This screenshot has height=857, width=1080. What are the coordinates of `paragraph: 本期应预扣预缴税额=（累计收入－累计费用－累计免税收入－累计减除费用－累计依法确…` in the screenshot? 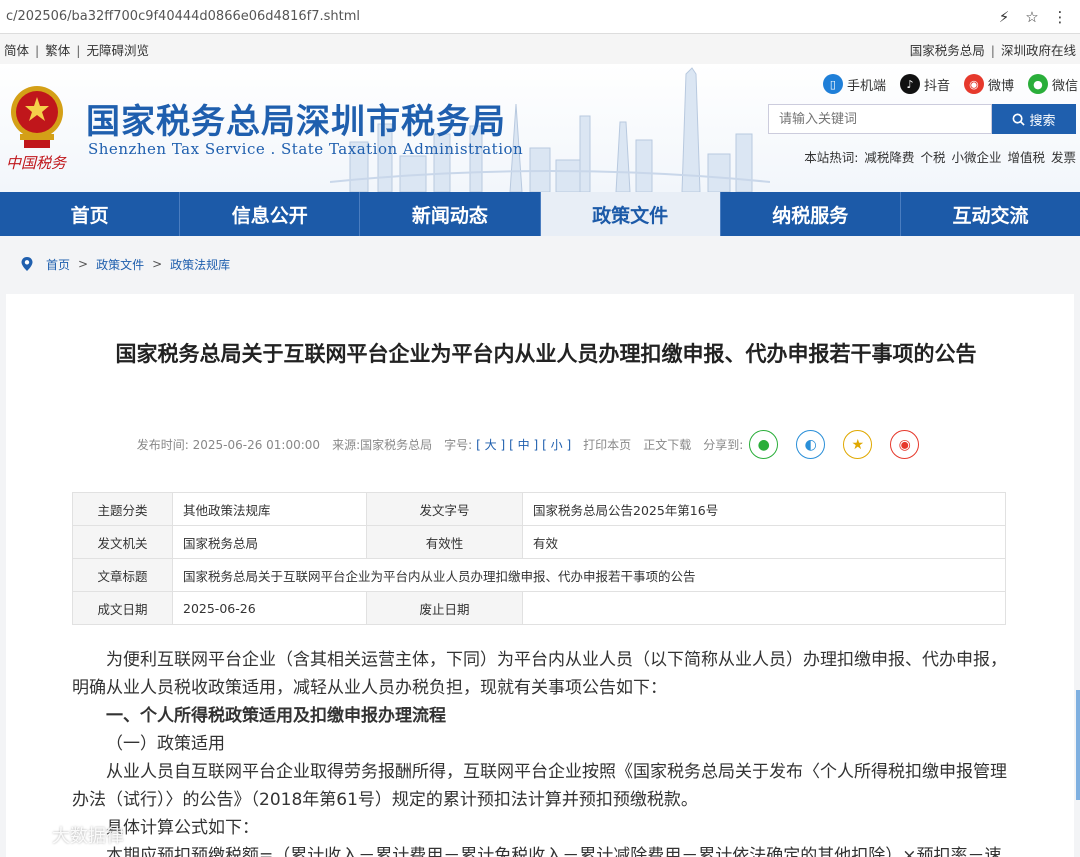 It's located at (554, 851).